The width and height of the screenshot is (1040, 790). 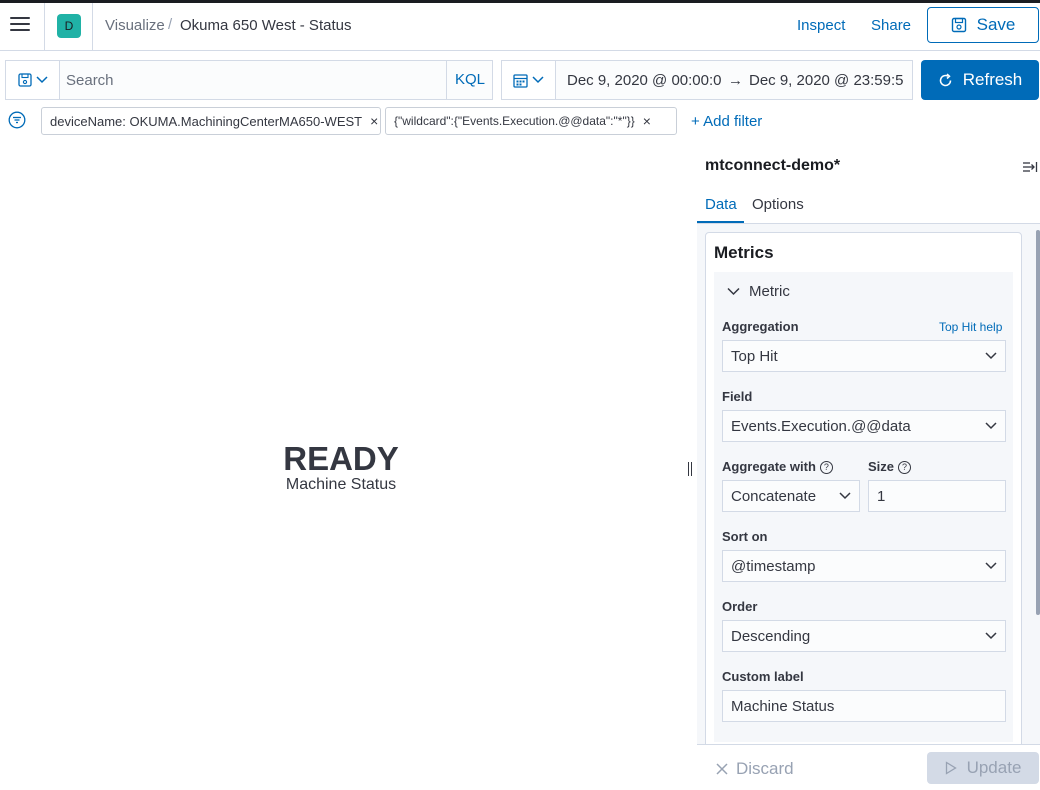 I want to click on size-text: Size, so click(x=881, y=466).